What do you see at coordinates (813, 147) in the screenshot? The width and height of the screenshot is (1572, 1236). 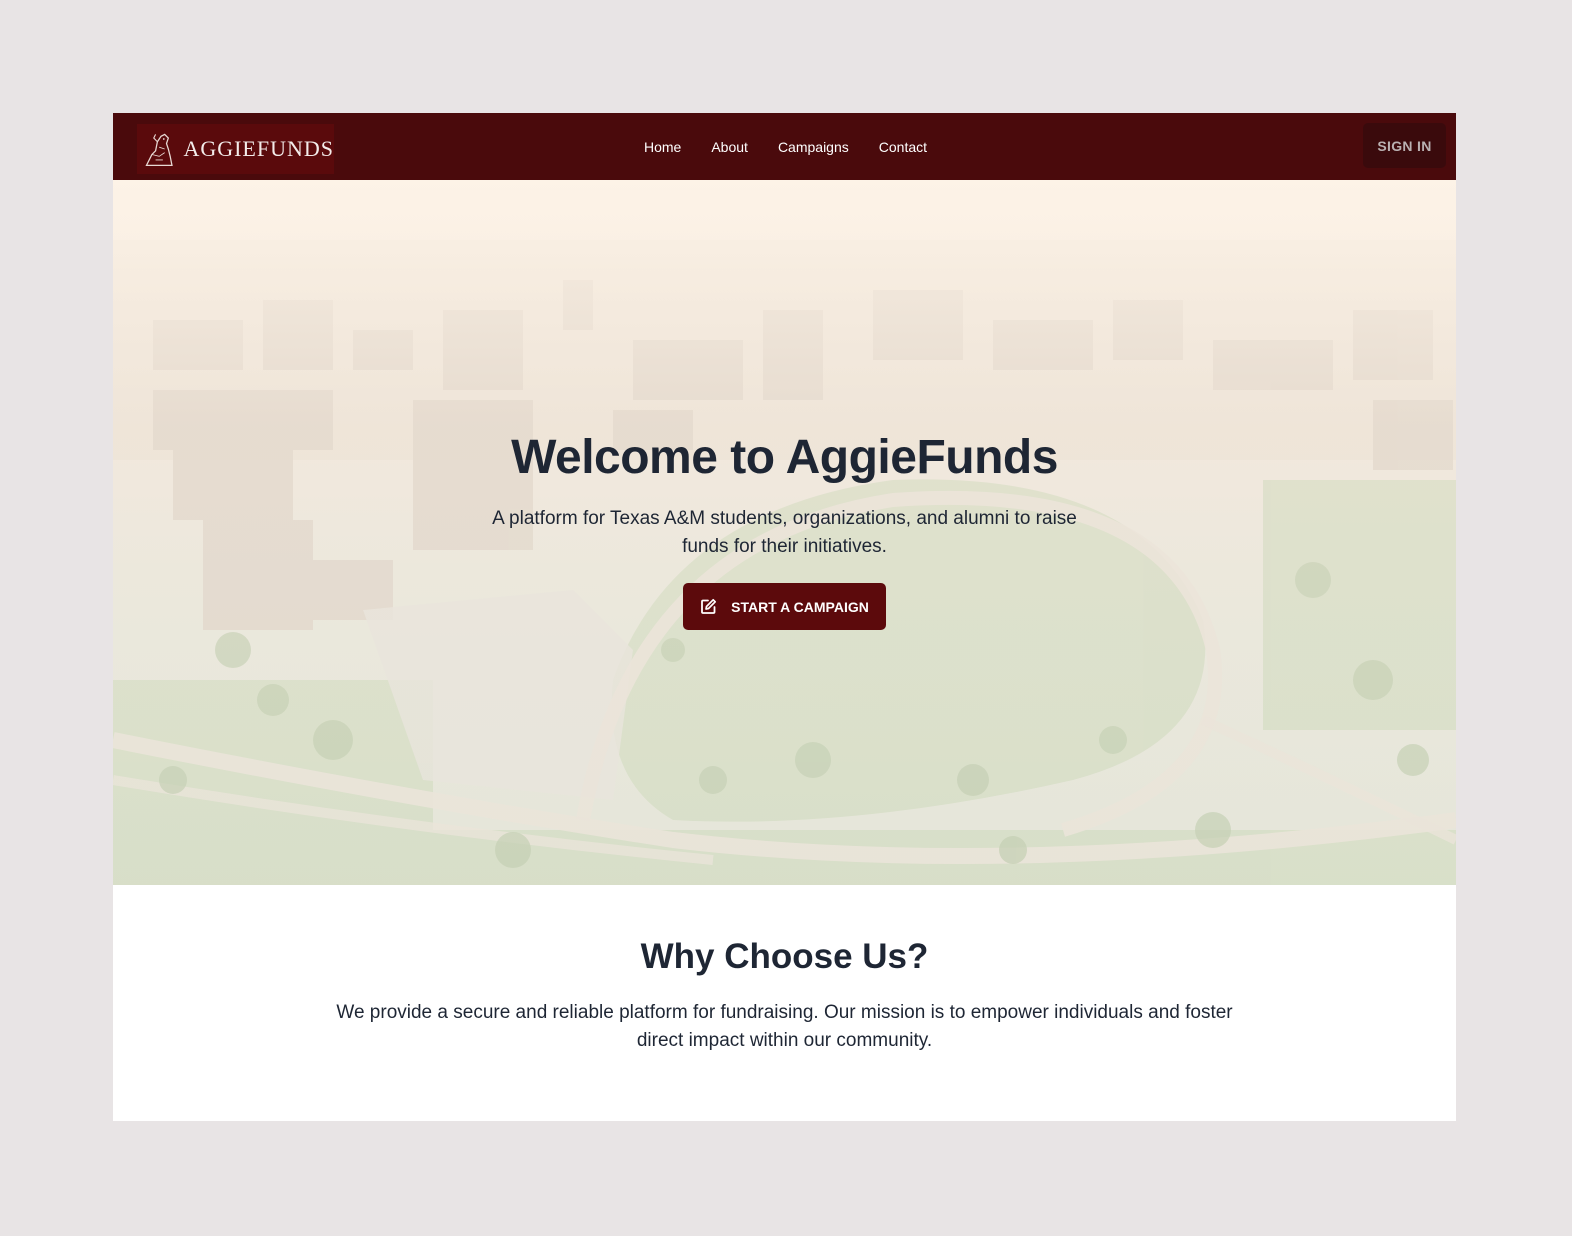 I see `nav-campaigns-link: Campaigns` at bounding box center [813, 147].